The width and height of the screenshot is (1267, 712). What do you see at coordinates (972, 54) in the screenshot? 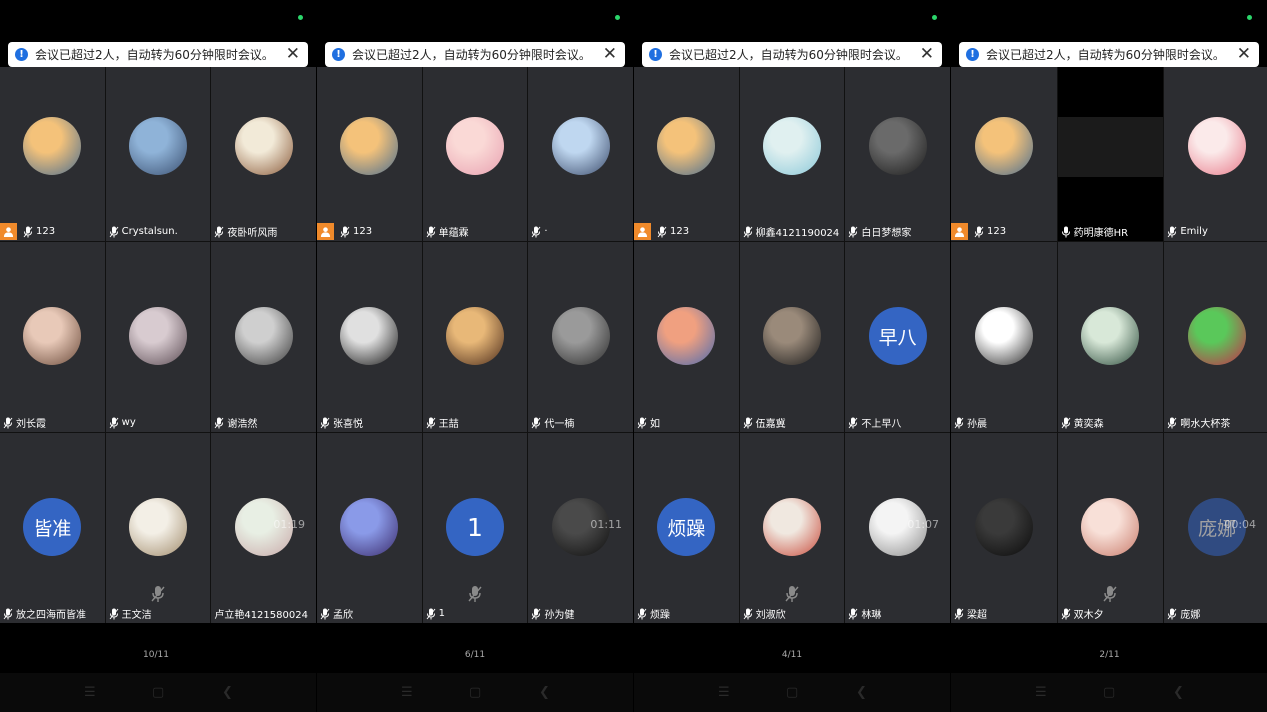
I see `info-icon: !` at bounding box center [972, 54].